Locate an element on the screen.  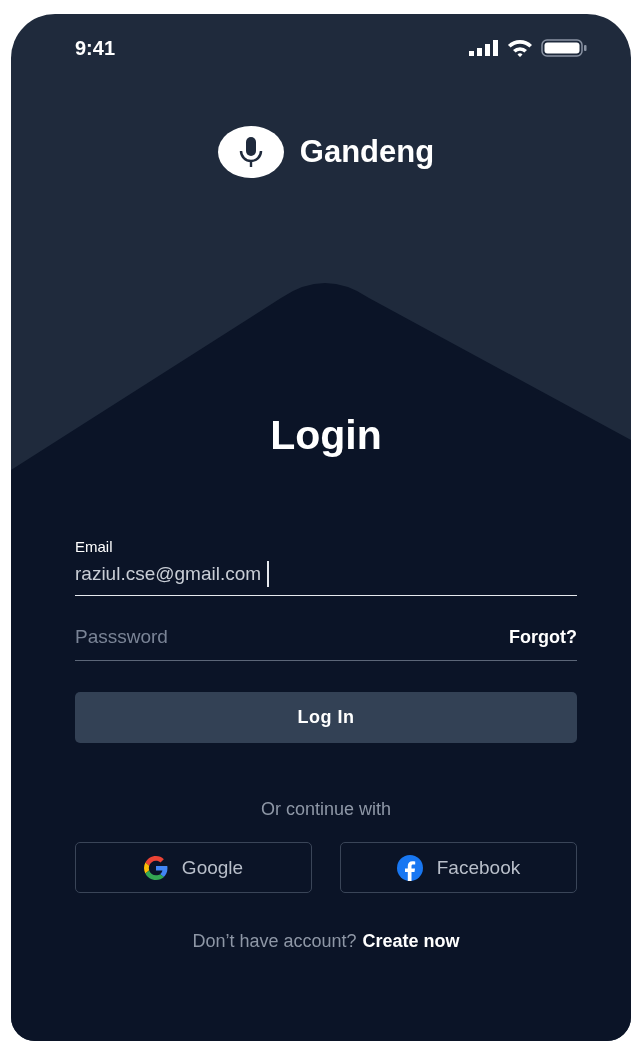
footer-text: Don’t have account? is located at coordinates (274, 941).